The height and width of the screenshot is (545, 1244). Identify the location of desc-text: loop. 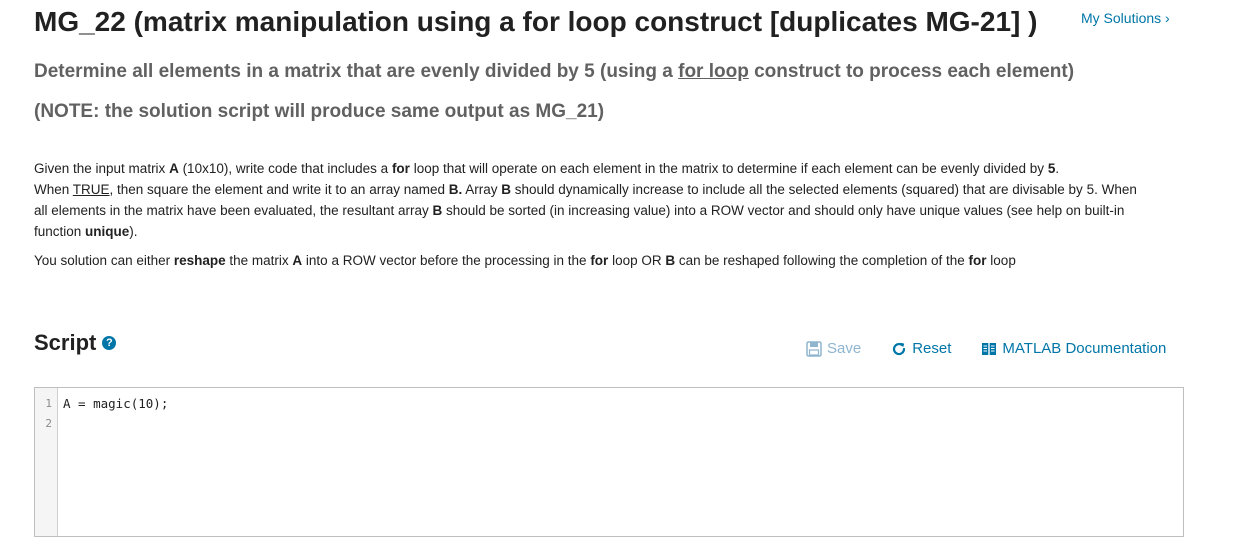
(1001, 260).